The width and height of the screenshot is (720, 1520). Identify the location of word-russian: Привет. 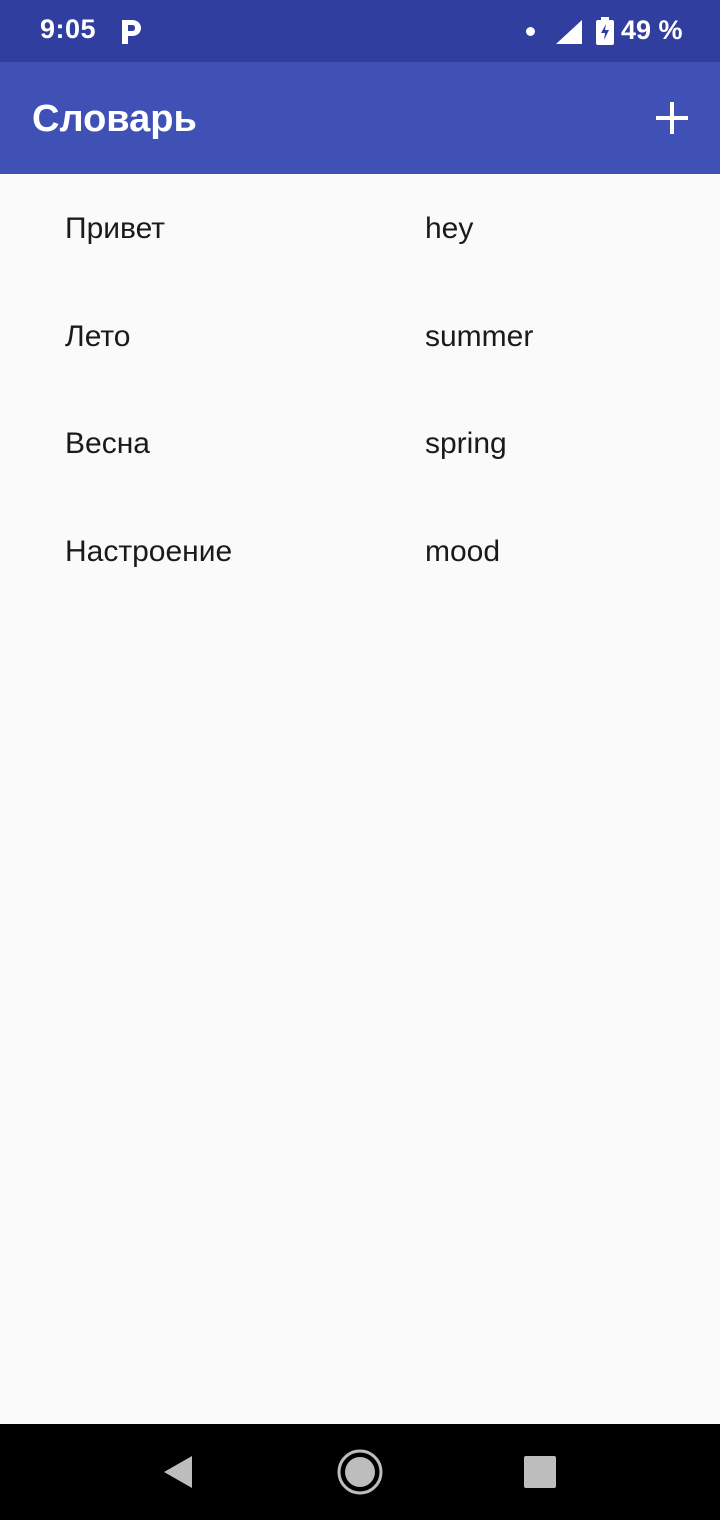
(115, 228).